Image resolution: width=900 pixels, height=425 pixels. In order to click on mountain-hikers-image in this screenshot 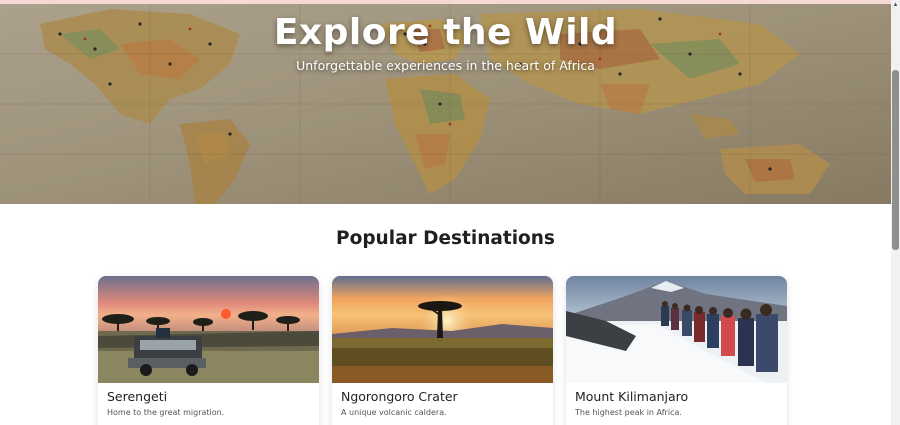, I will do `click(676, 329)`.